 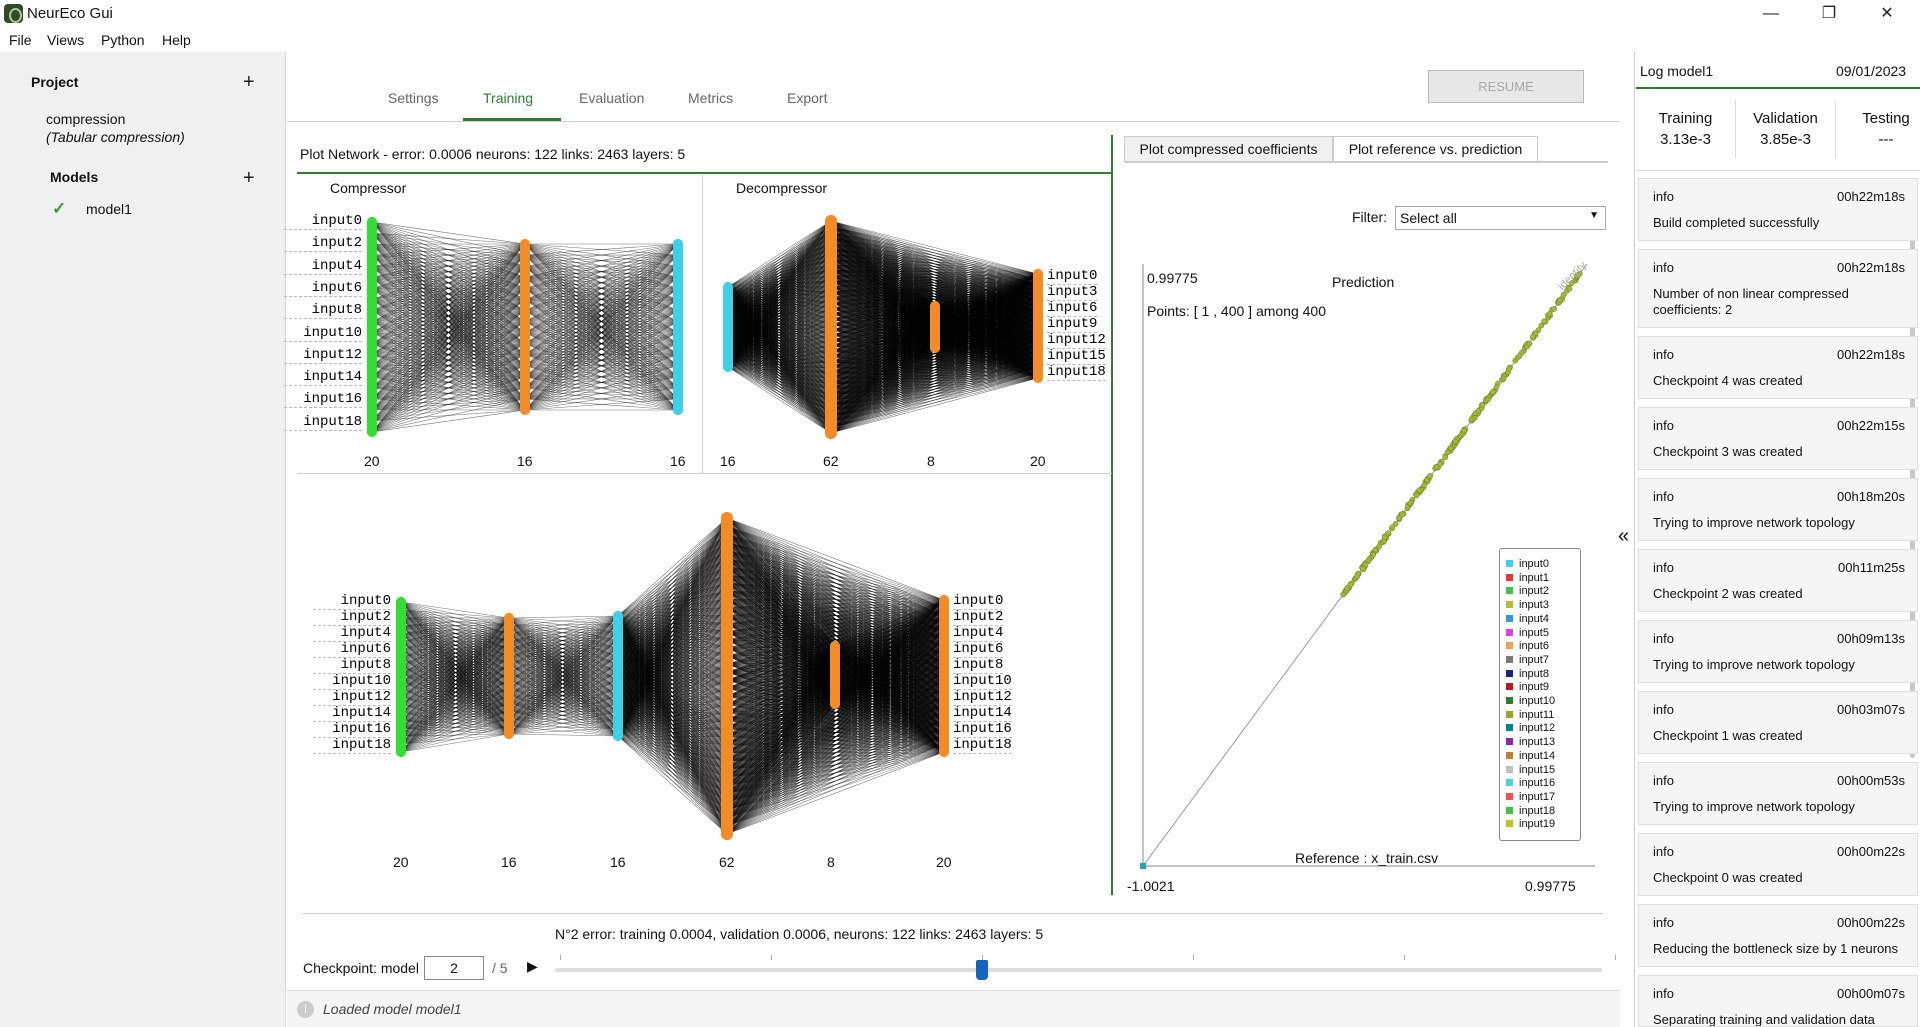 What do you see at coordinates (1886, 118) in the screenshot?
I see `log-stat-label: Testing` at bounding box center [1886, 118].